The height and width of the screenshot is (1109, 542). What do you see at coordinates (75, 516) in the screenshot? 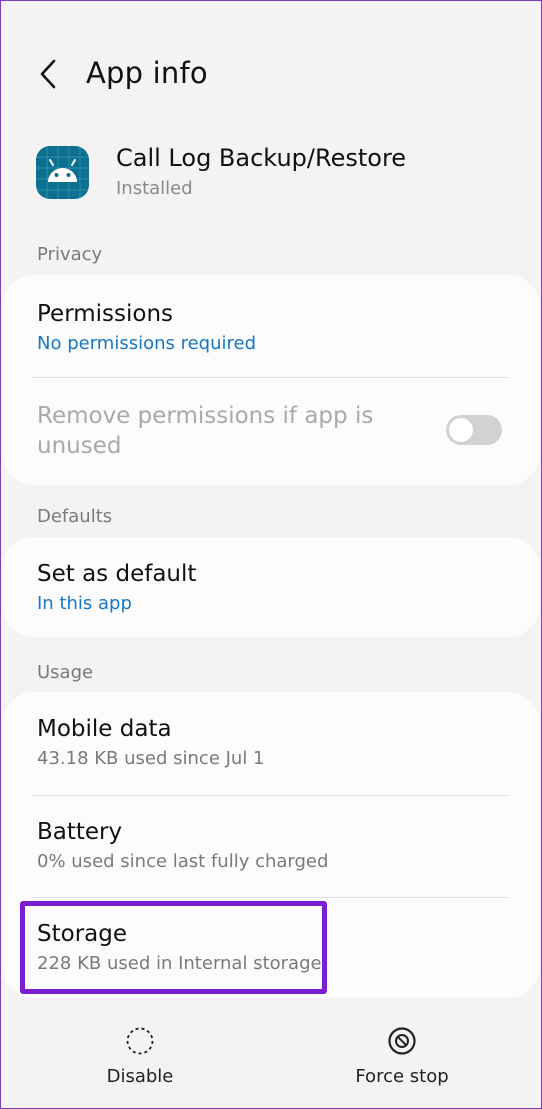
I see `section-label-defaults: Defaults` at bounding box center [75, 516].